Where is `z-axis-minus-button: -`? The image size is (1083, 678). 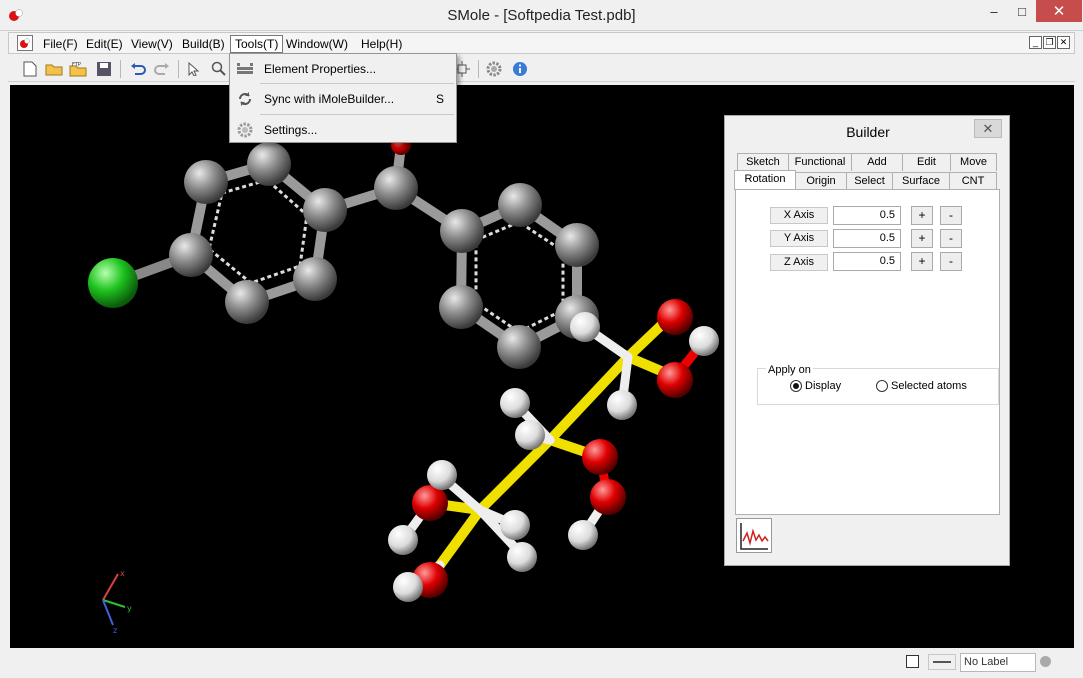
z-axis-minus-button: - is located at coordinates (951, 261).